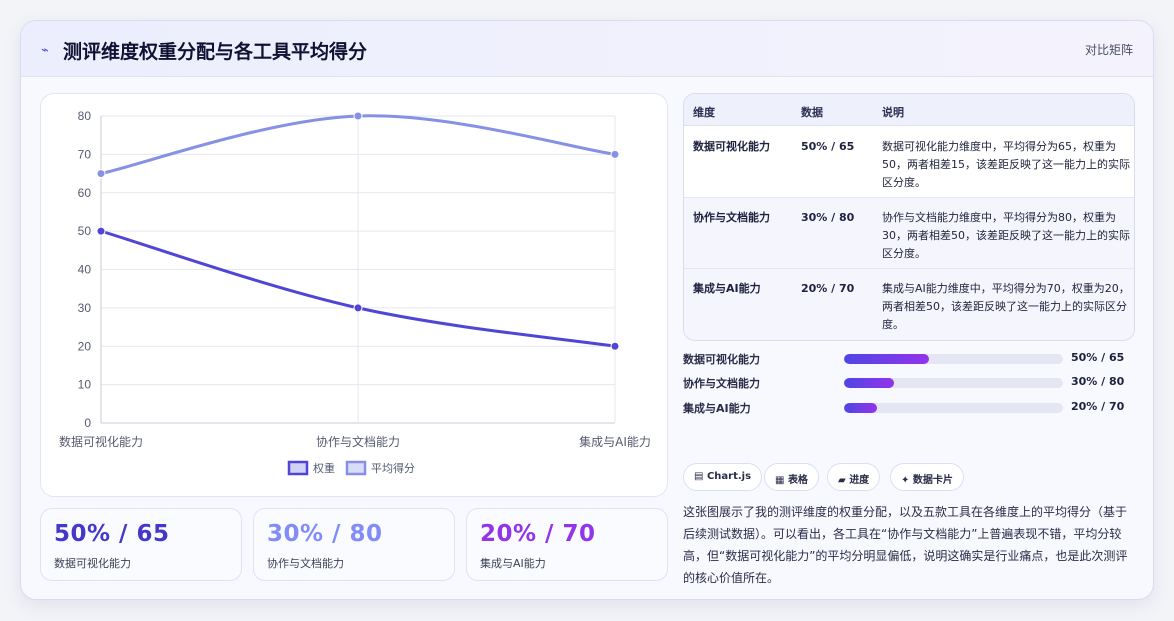 This screenshot has width=1174, height=621. Describe the element at coordinates (85, 231) in the screenshot. I see `y-tick-label: 50` at that location.